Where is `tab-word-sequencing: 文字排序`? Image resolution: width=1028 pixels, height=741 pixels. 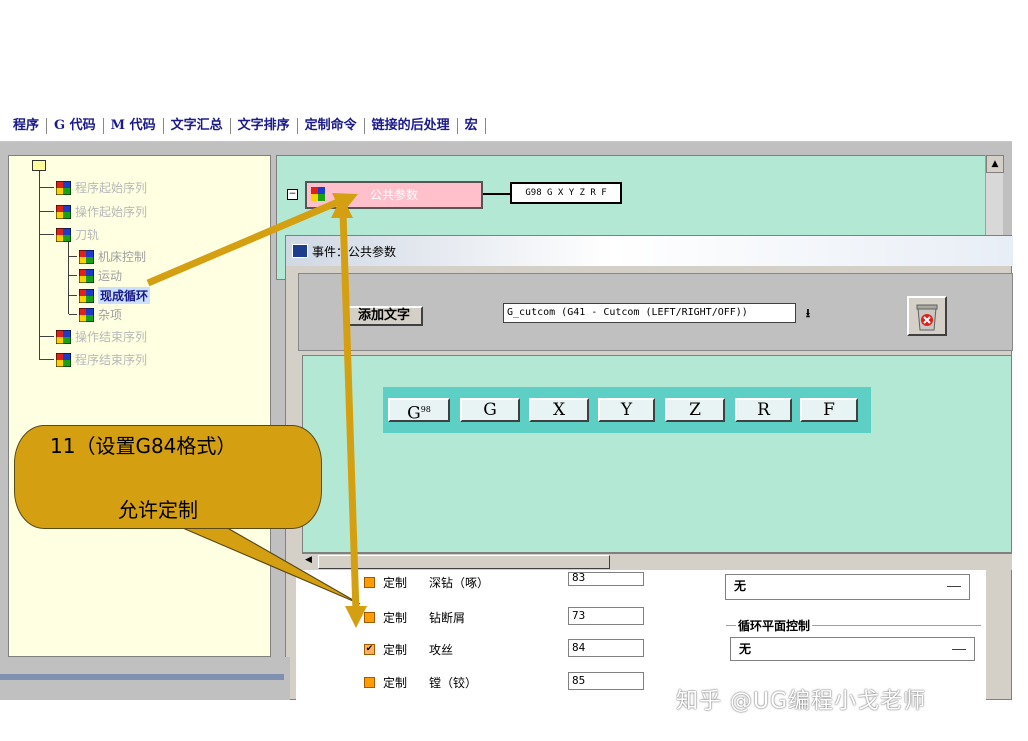 tab-word-sequencing: 文字排序 is located at coordinates (264, 125).